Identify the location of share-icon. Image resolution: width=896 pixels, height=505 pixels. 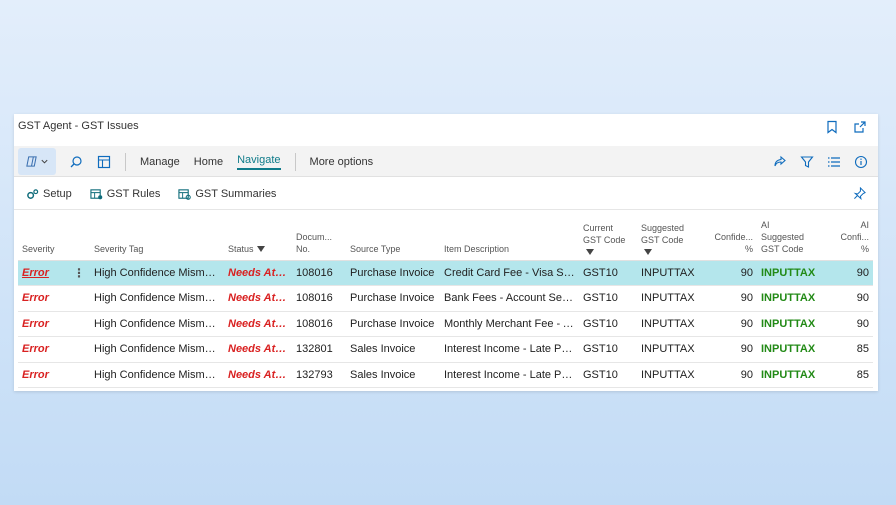
(779, 160).